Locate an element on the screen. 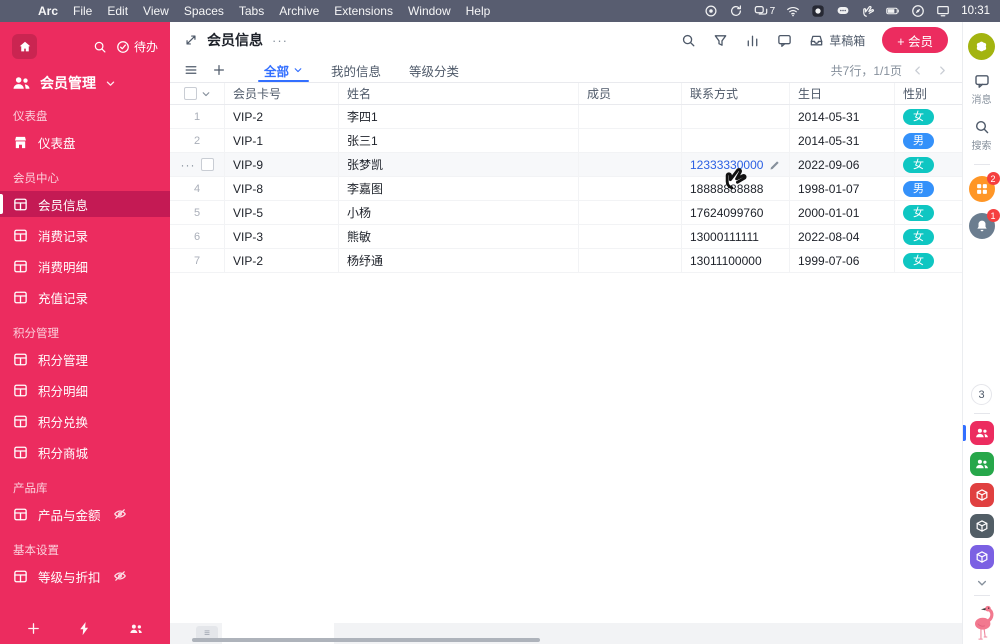 Image resolution: width=1000 pixels, height=644 pixels. notifications-button: 1 is located at coordinates (984, 224).